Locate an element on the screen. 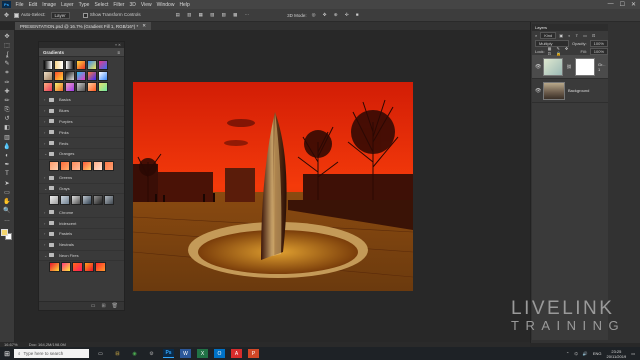  3d-mode-icons: ◎ ✥ ⊕ ✣ ■ is located at coordinates (337, 15).